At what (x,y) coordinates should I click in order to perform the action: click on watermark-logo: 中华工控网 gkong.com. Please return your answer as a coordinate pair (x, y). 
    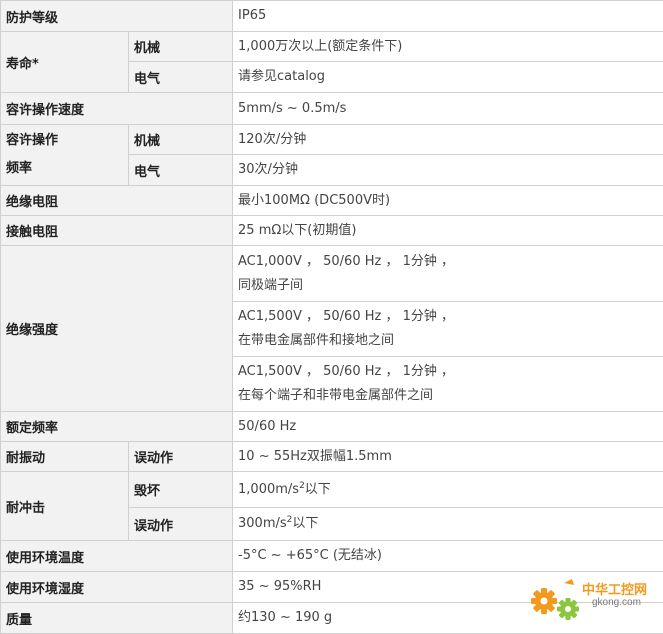
    Looking at the image, I should click on (594, 601).